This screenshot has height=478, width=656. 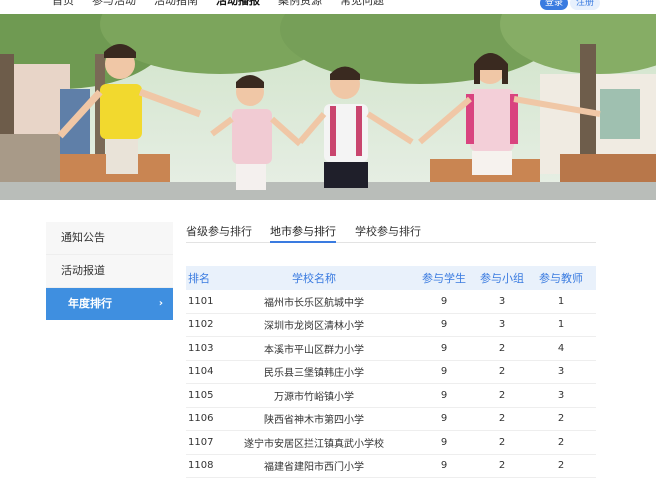 What do you see at coordinates (561, 348) in the screenshot?
I see `cell-teachers: 4` at bounding box center [561, 348].